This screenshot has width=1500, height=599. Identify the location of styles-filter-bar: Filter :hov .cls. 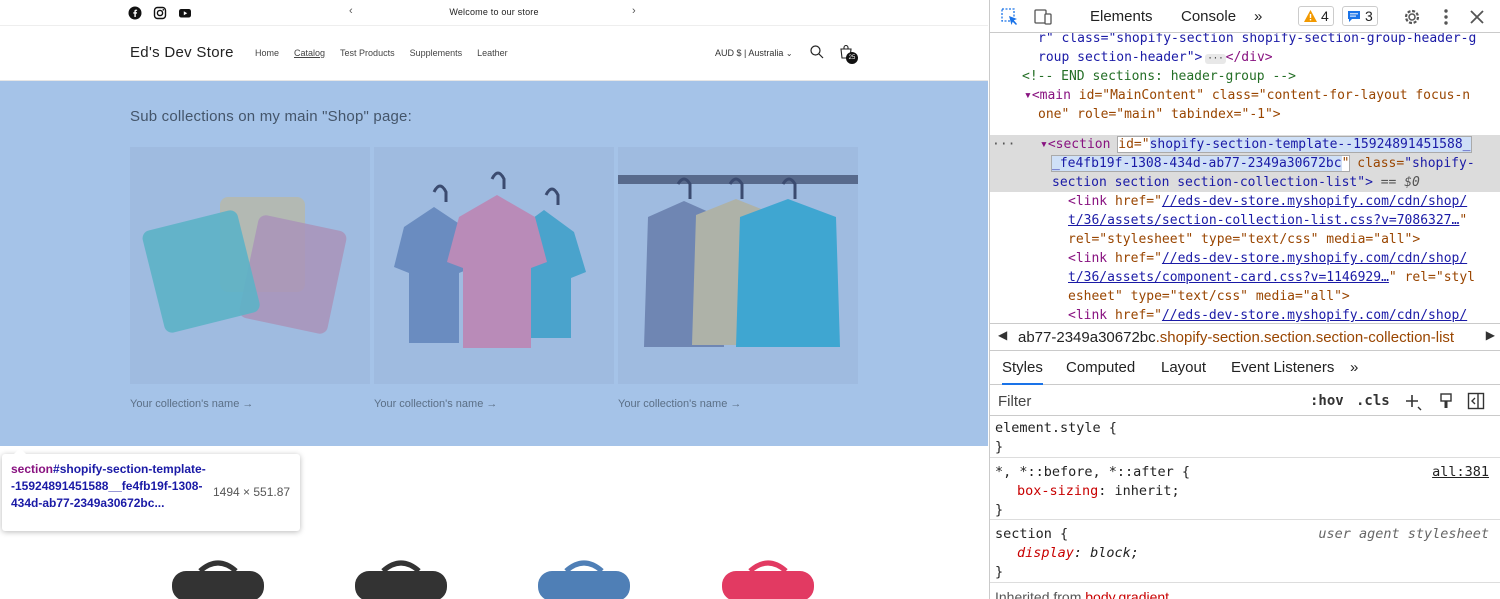
(1245, 400).